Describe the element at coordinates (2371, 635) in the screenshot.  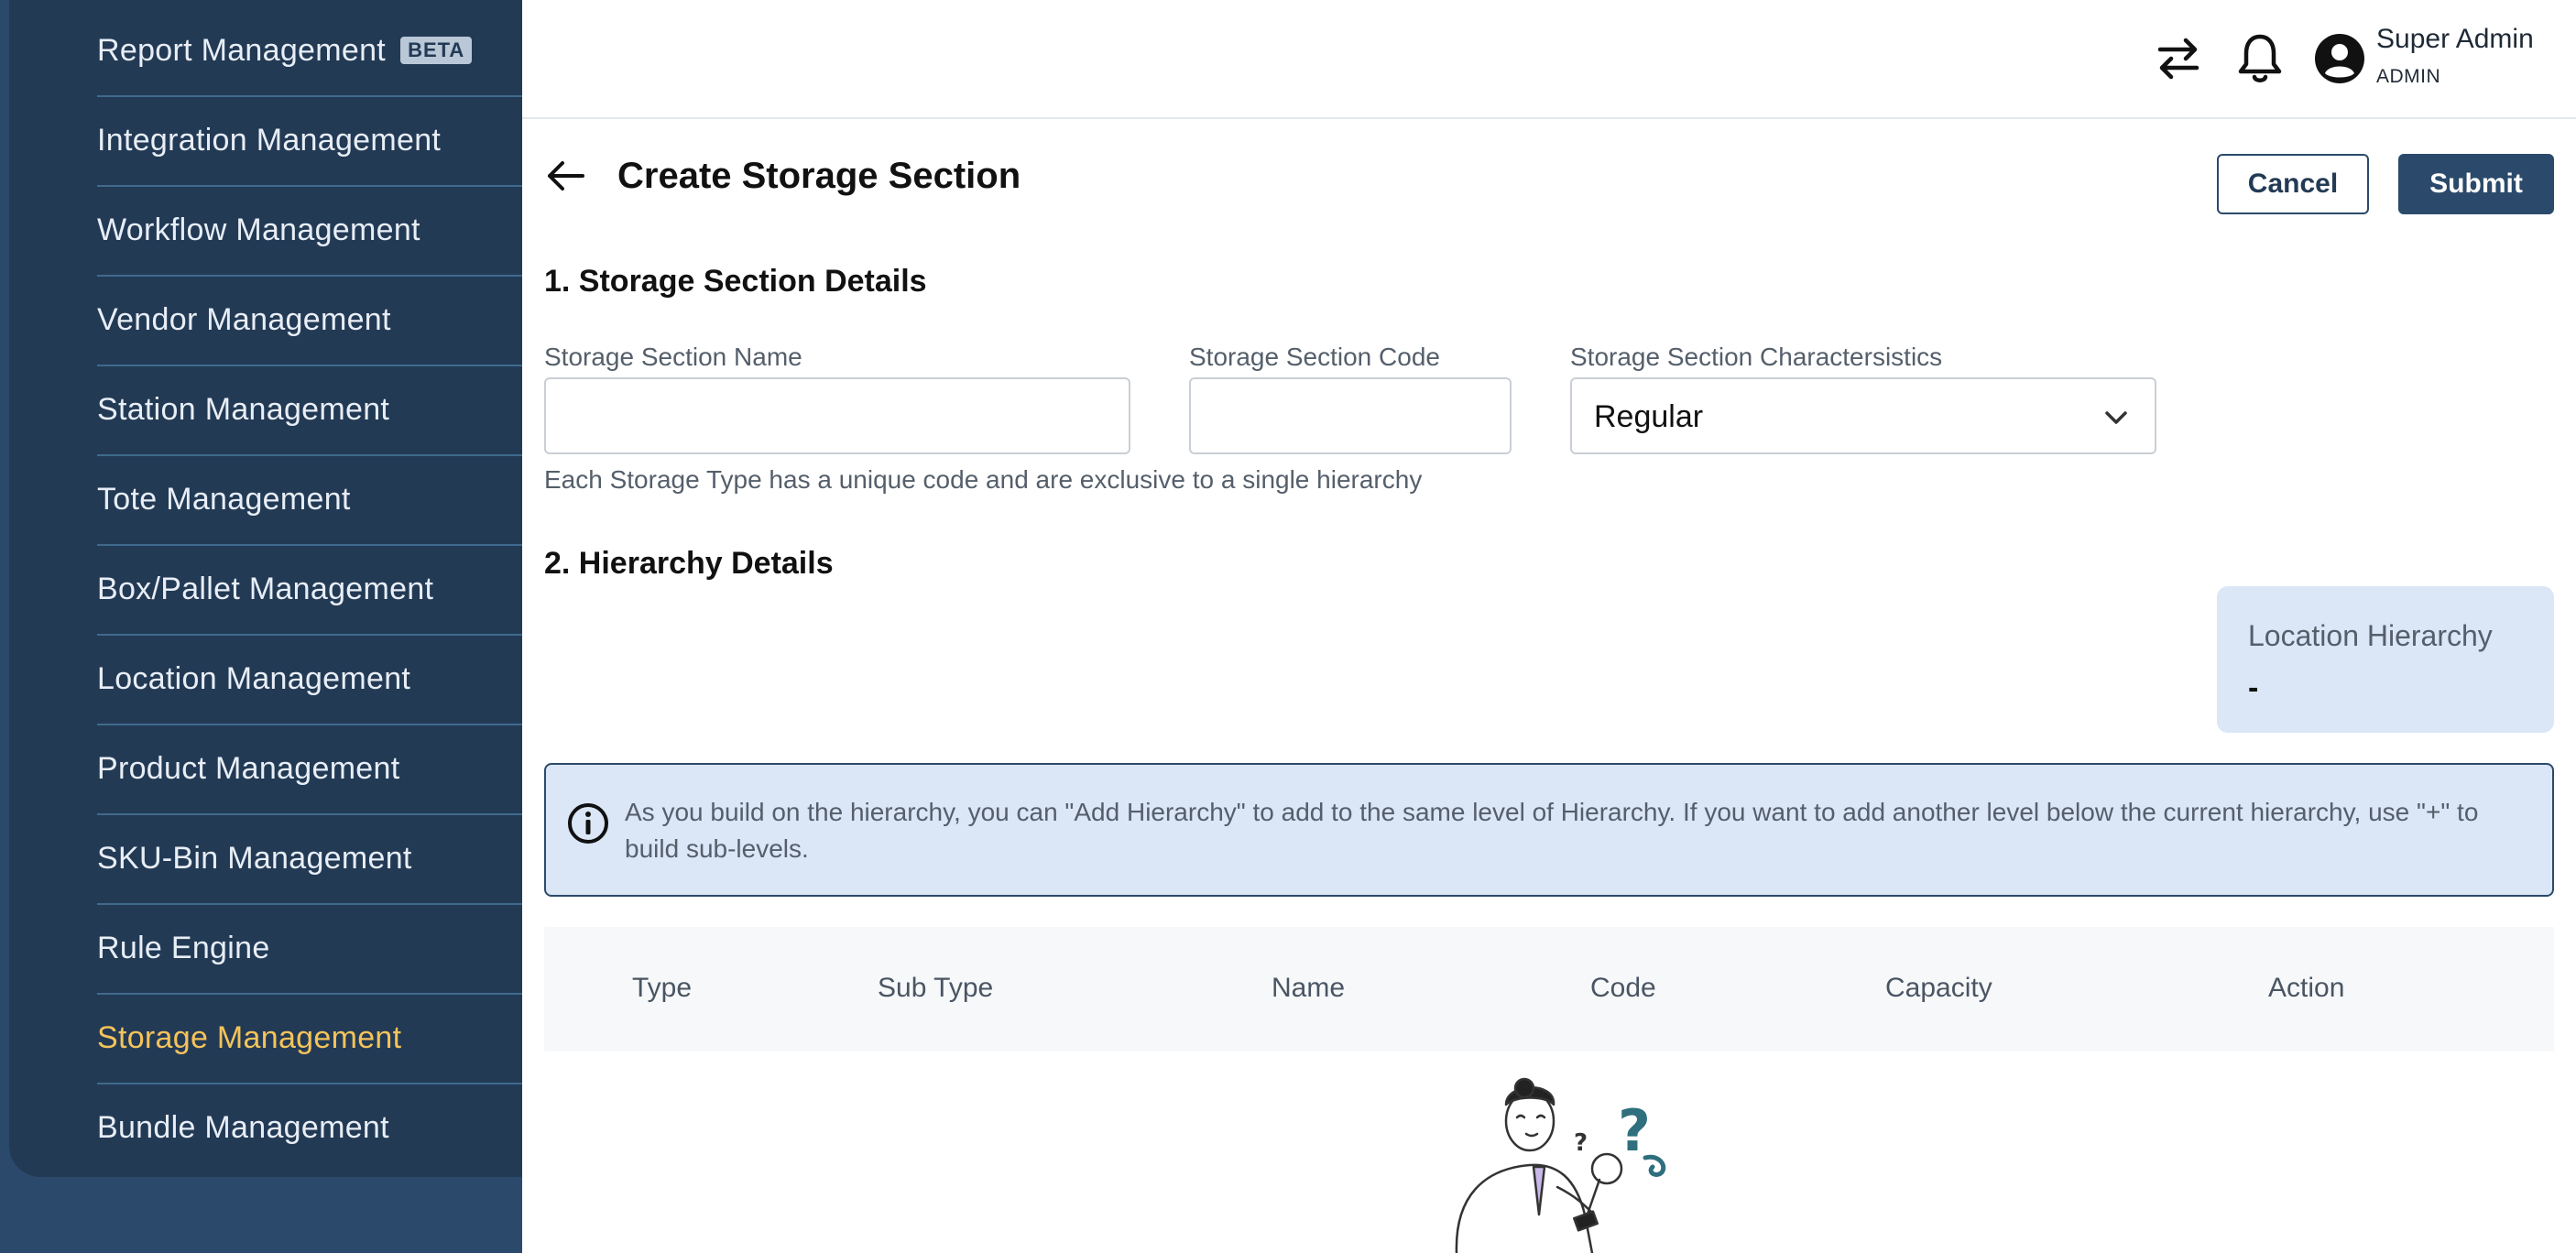
I see `location-hierarchy-title: Location Hierarchy` at that location.